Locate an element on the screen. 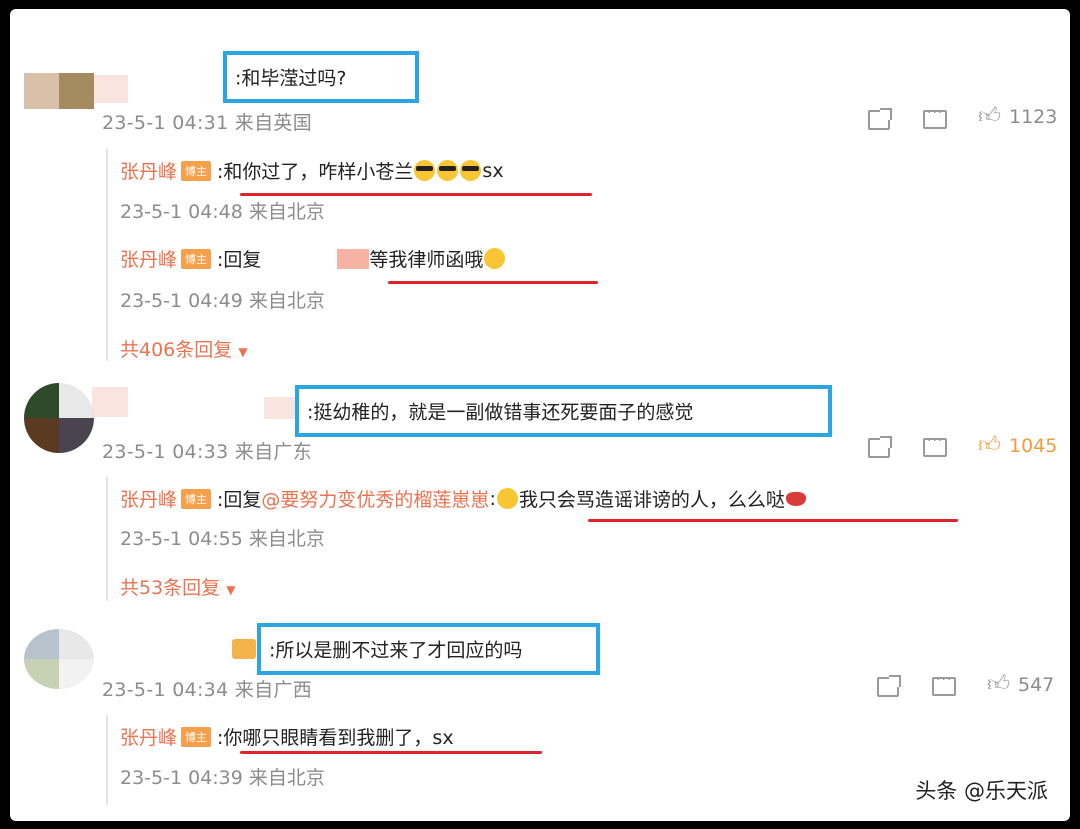 The image size is (1080, 829). reply-text: :你哪只眼睛看到我删了，sx is located at coordinates (335, 738).